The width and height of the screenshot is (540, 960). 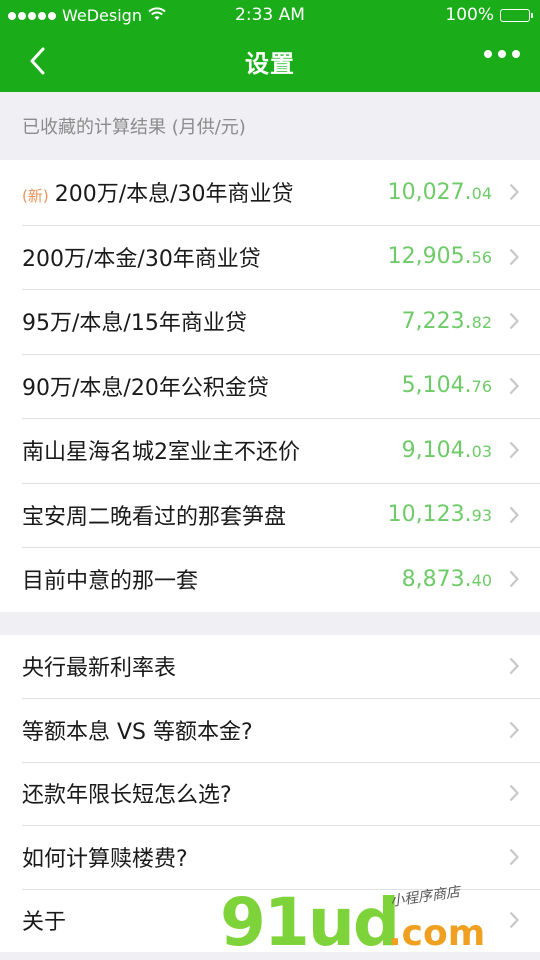 What do you see at coordinates (270, 257) in the screenshot?
I see `saved-result-row: 200万/本金/30年商业贷 12,905.56` at bounding box center [270, 257].